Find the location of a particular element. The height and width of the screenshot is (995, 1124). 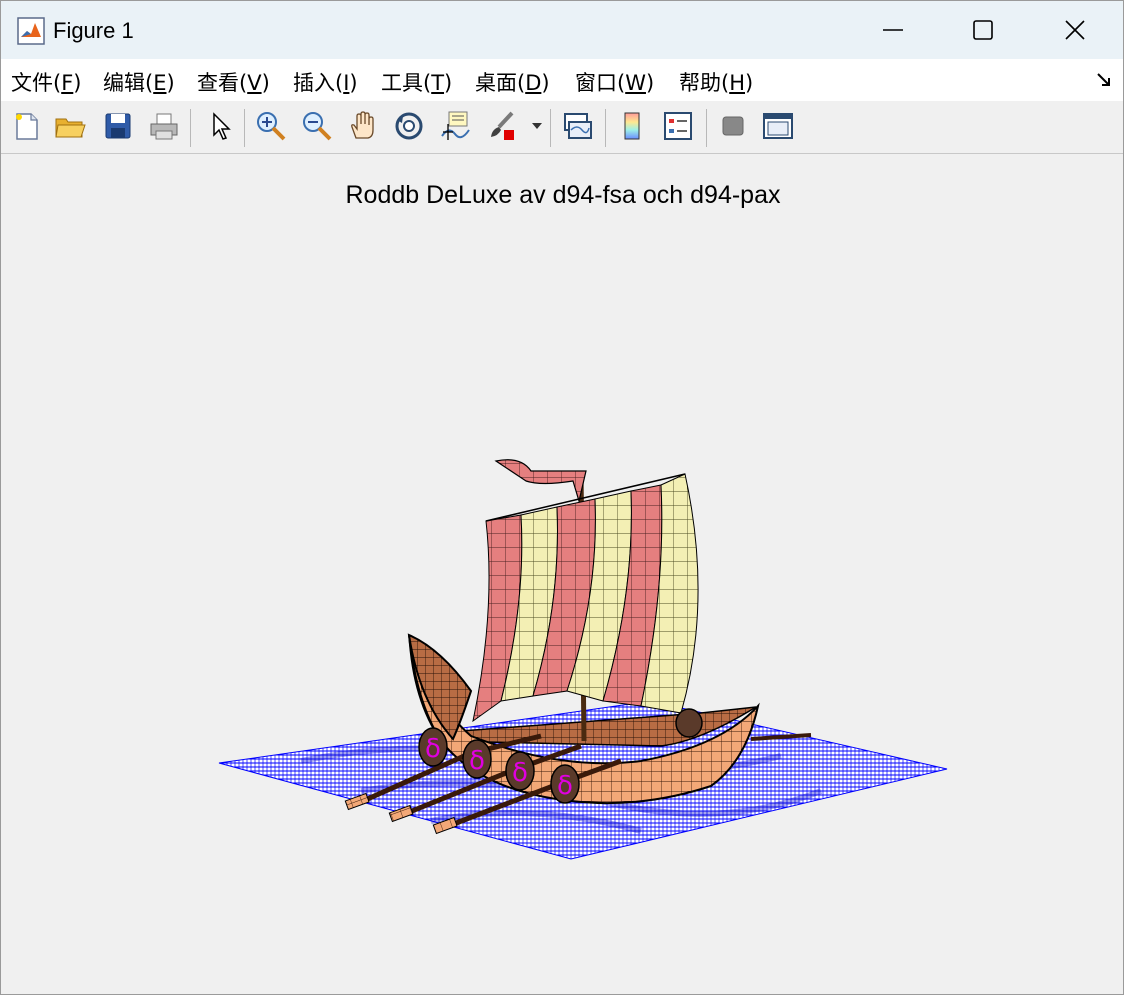

maximize-button is located at coordinates (983, 30).